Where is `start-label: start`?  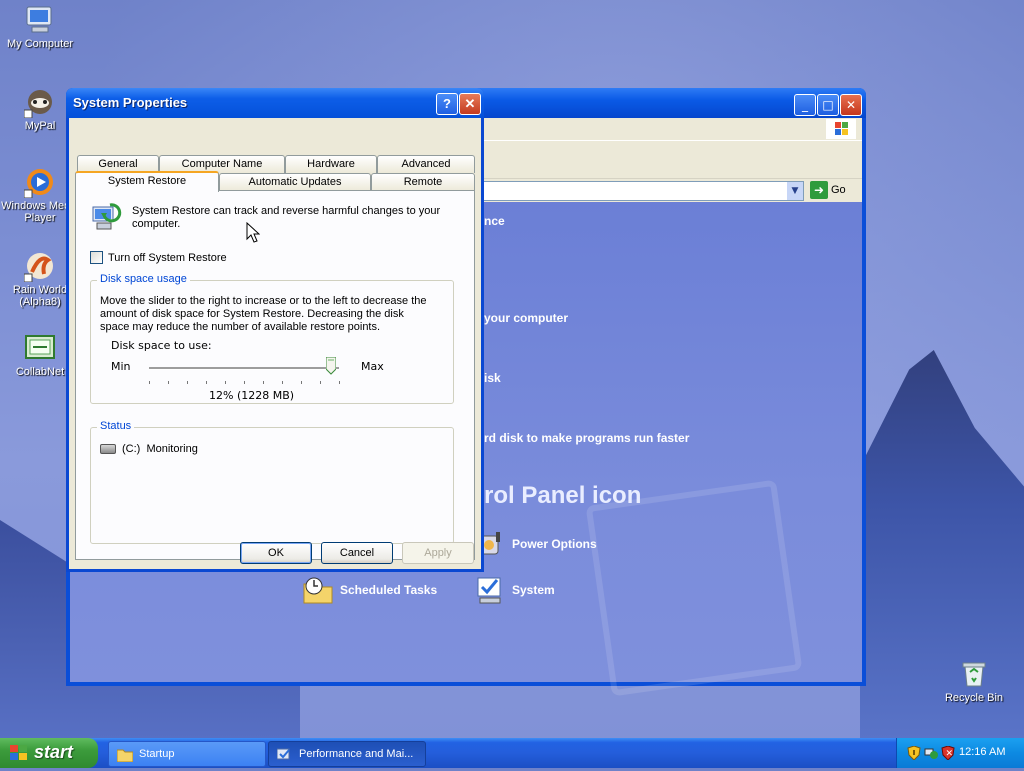
start-label: start is located at coordinates (54, 752).